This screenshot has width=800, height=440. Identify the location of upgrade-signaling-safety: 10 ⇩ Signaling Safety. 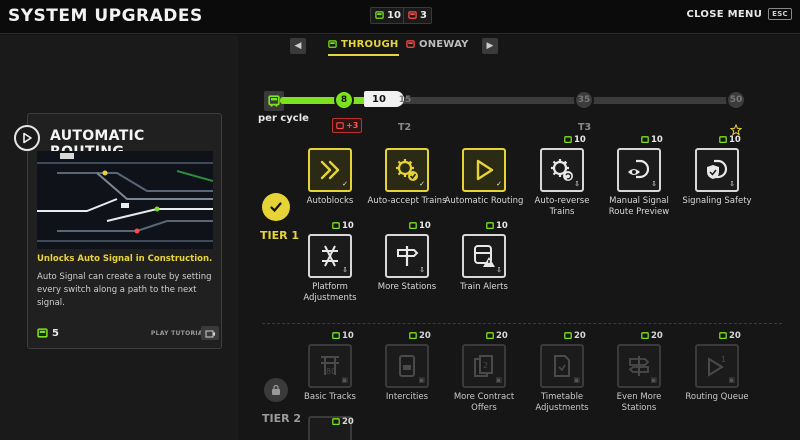
(722, 179).